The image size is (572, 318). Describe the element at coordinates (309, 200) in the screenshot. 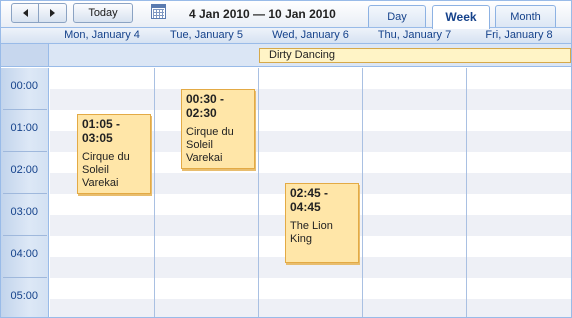

I see `event-time: 02:45 - 04:45` at that location.